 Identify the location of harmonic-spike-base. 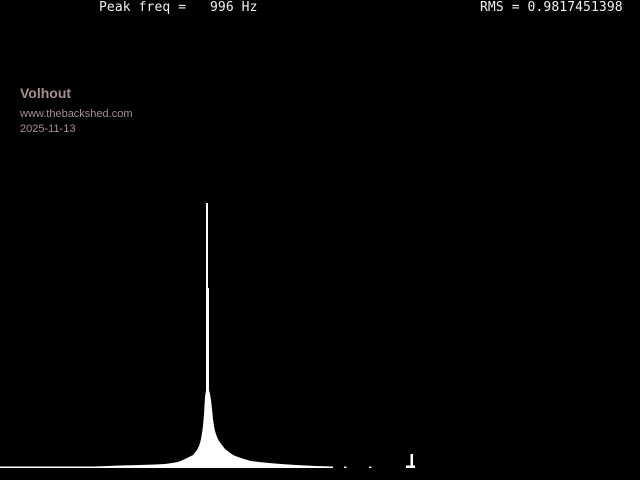
(410, 466).